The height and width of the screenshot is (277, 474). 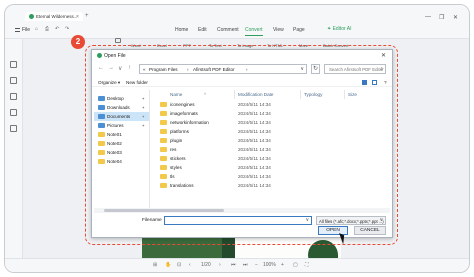 What do you see at coordinates (121, 134) in the screenshot?
I see `nav-item-note01: Note01` at bounding box center [121, 134].